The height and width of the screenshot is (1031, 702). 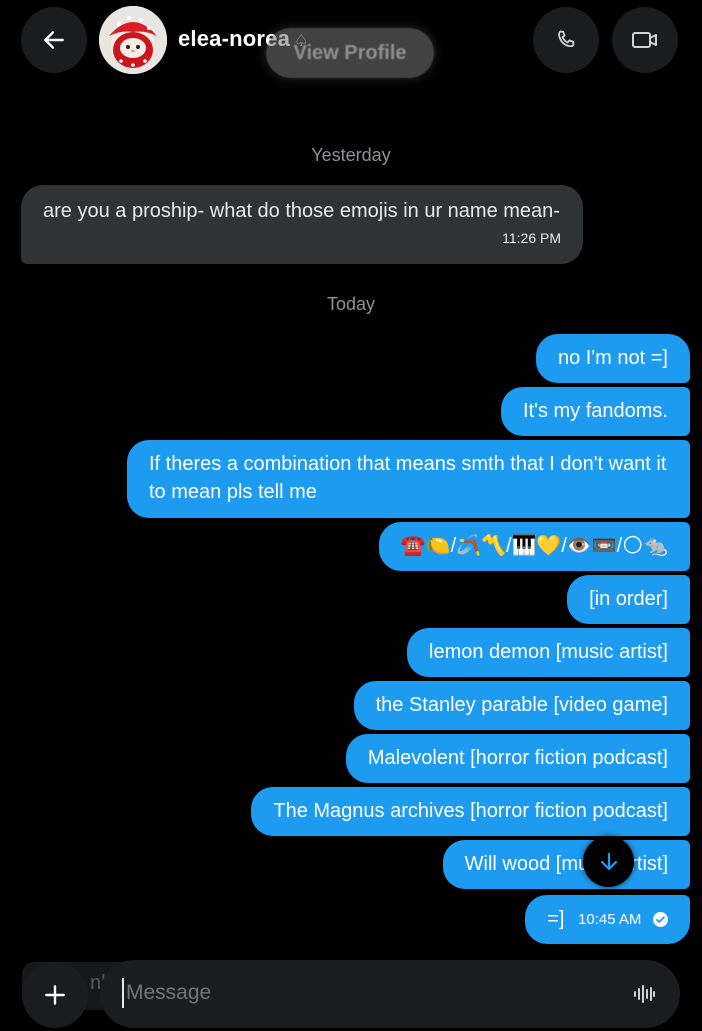 What do you see at coordinates (595, 411) in the screenshot?
I see `outgoing-message: It's my fandoms.` at bounding box center [595, 411].